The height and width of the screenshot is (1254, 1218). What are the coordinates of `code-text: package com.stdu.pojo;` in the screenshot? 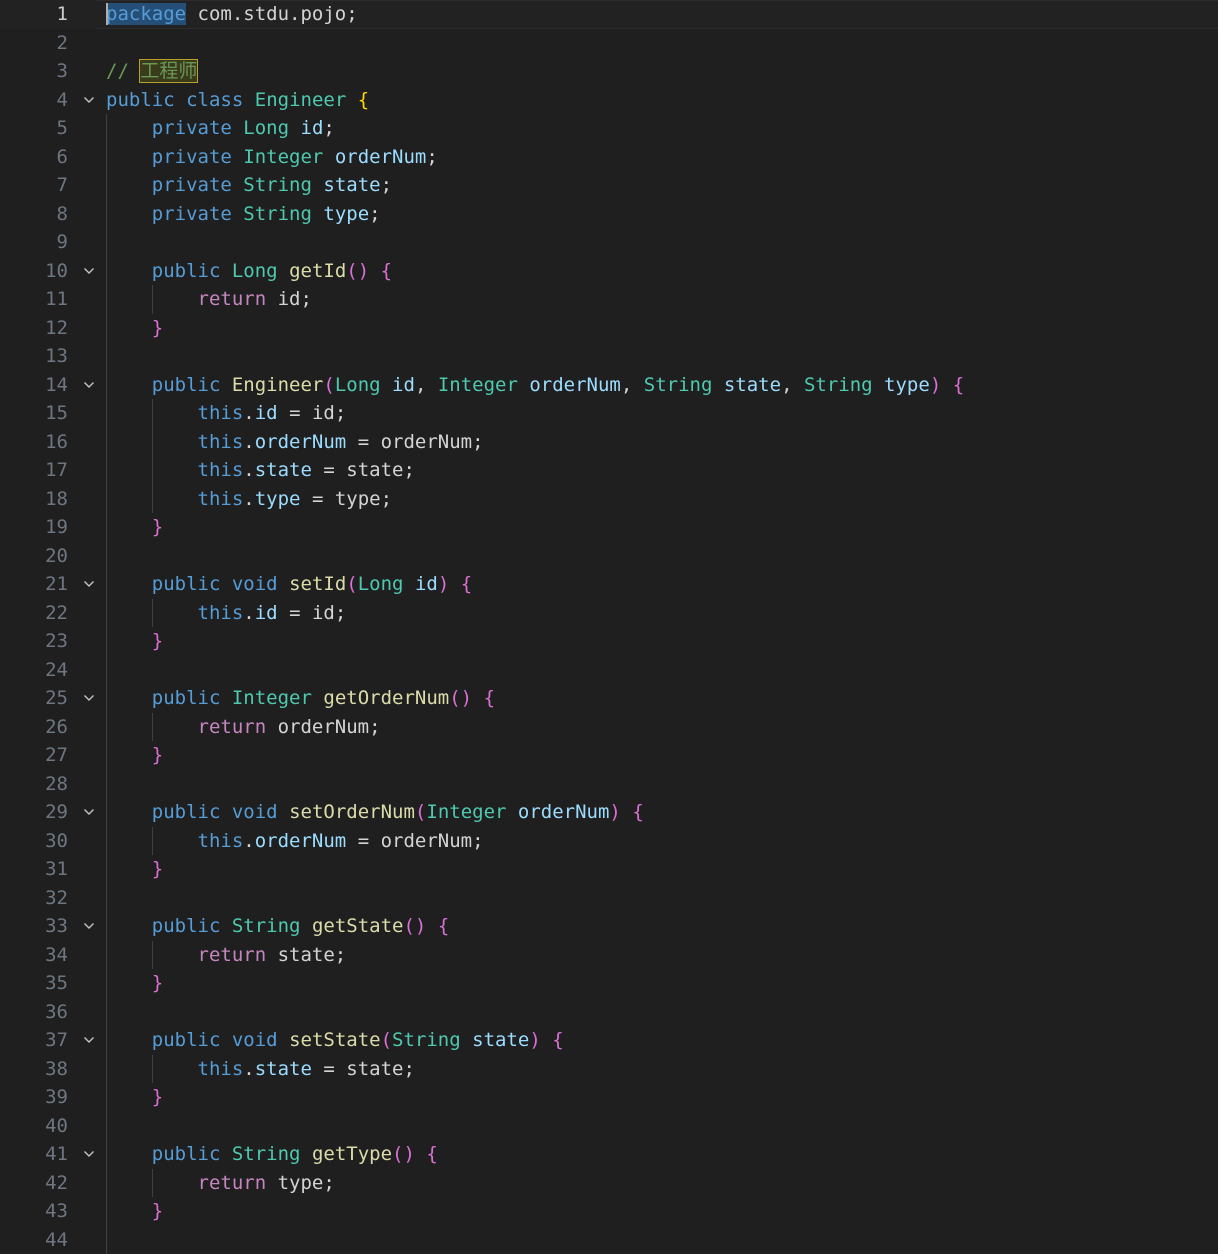 It's located at (232, 14).